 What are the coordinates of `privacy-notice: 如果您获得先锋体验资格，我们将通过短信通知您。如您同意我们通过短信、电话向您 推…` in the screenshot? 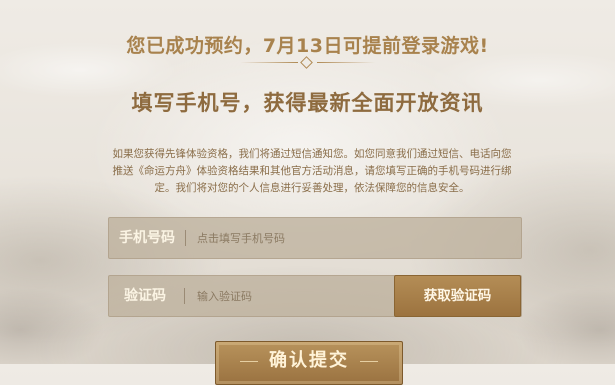 It's located at (312, 171).